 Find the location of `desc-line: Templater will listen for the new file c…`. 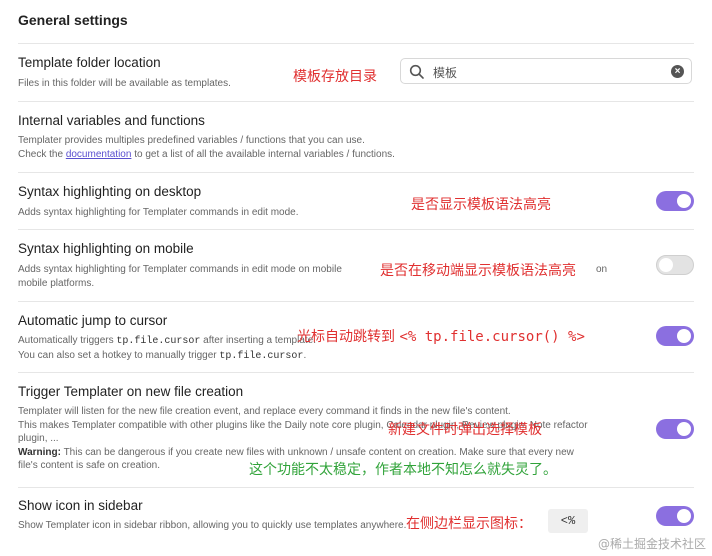

desc-line: Templater will listen for the new file c… is located at coordinates (264, 411).